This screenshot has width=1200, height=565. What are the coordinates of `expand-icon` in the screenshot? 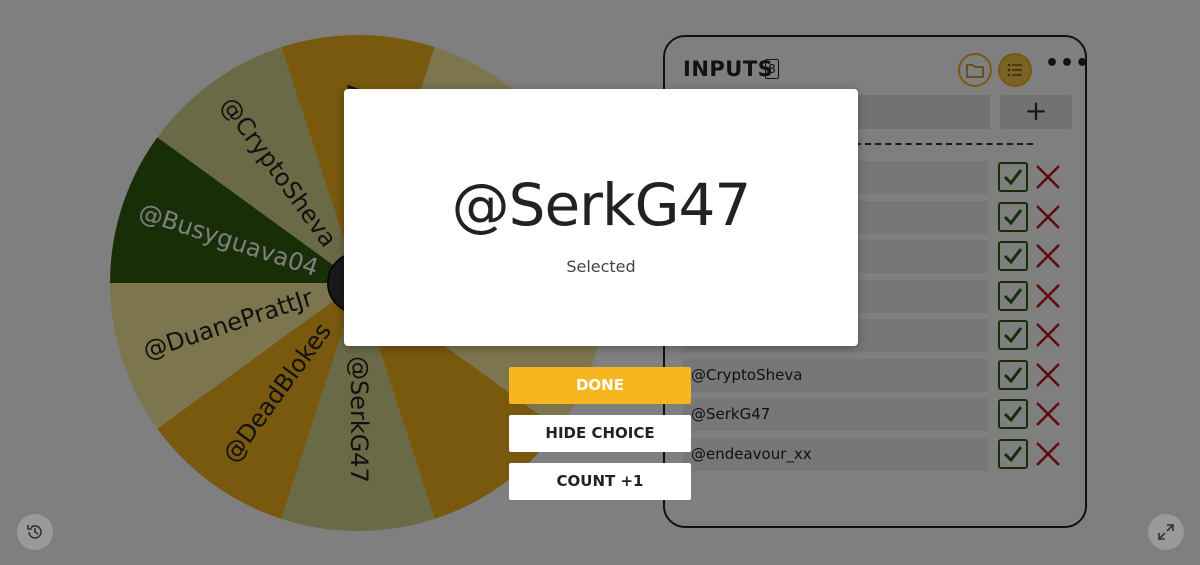 It's located at (1166, 532).